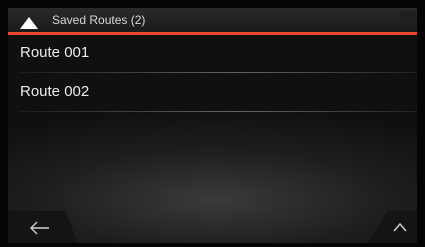 The height and width of the screenshot is (247, 425). Describe the element at coordinates (29, 23) in the screenshot. I see `triangle-up-icon` at that location.